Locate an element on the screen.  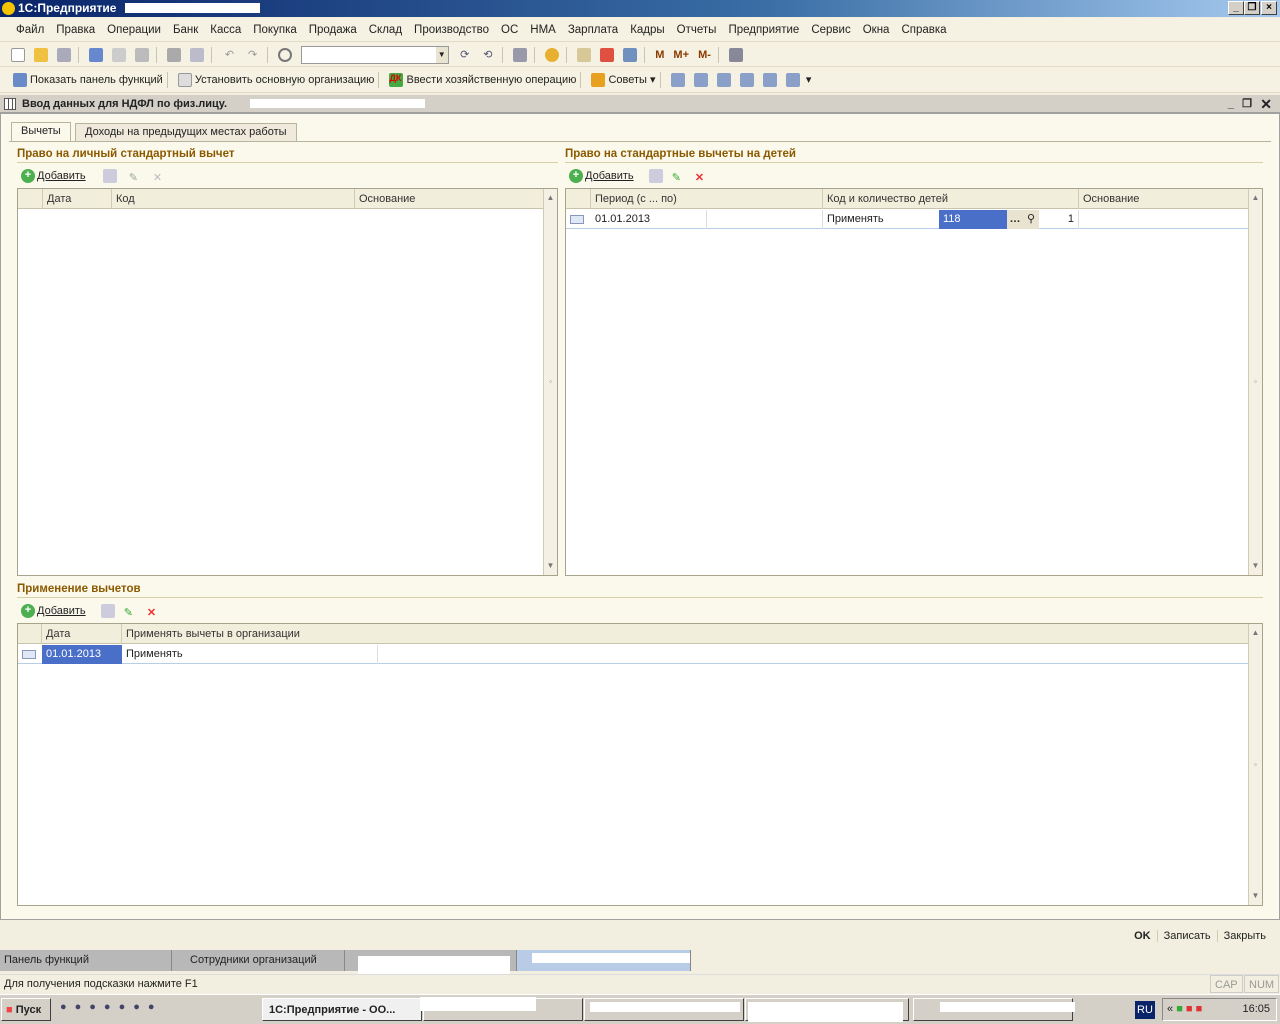
info-icon is located at coordinates (551, 55).